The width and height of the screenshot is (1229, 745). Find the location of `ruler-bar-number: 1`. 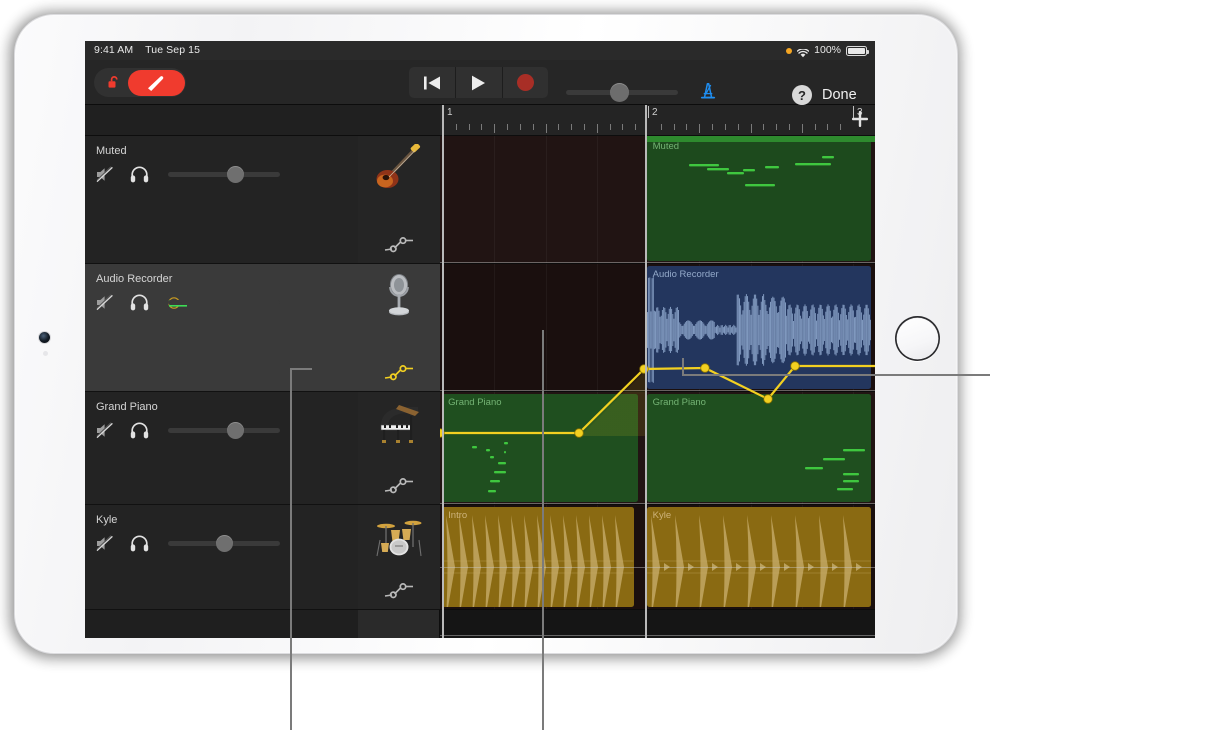

ruler-bar-number: 1 is located at coordinates (450, 112).